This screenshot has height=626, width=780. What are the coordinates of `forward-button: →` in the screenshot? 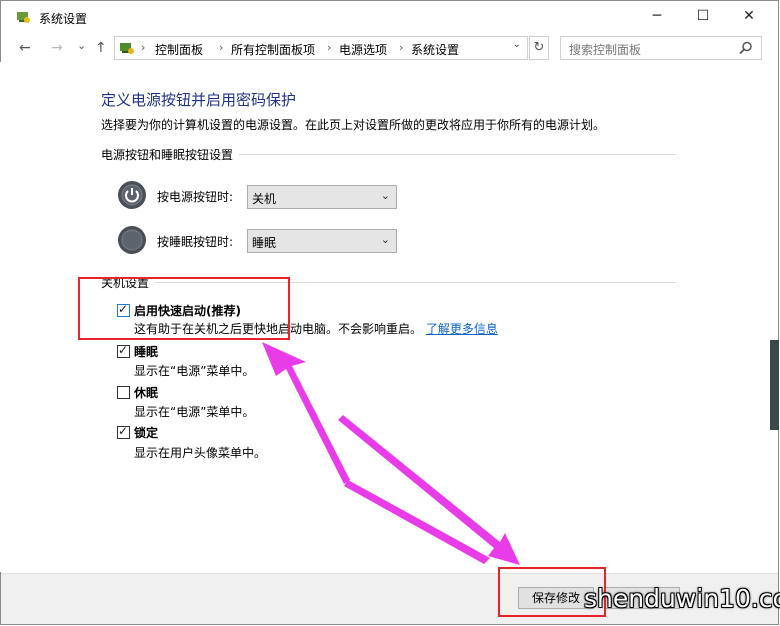 It's located at (57, 48).